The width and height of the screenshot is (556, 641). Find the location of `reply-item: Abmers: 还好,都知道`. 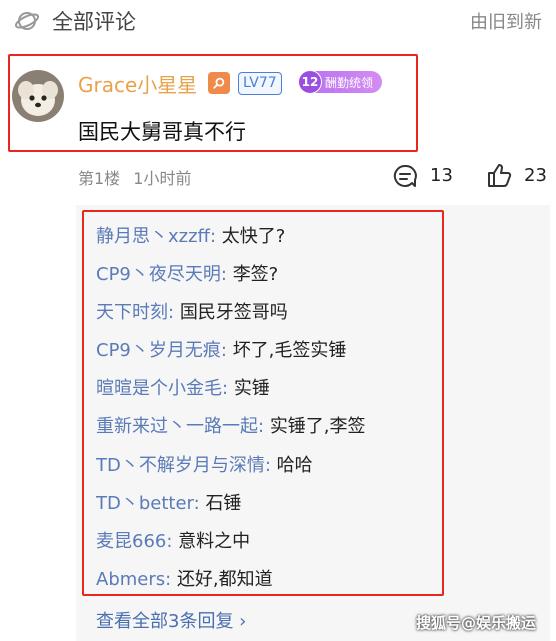

reply-item: Abmers: 还好,都知道 is located at coordinates (184, 578).